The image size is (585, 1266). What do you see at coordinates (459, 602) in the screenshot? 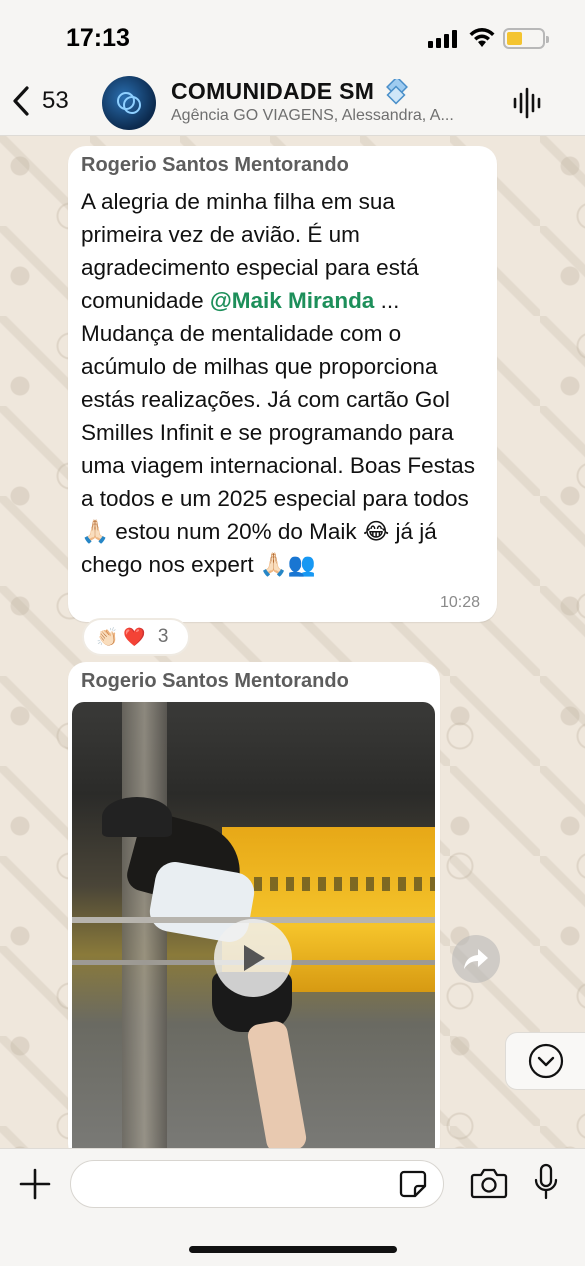
I see `message-time: 10:28` at bounding box center [459, 602].